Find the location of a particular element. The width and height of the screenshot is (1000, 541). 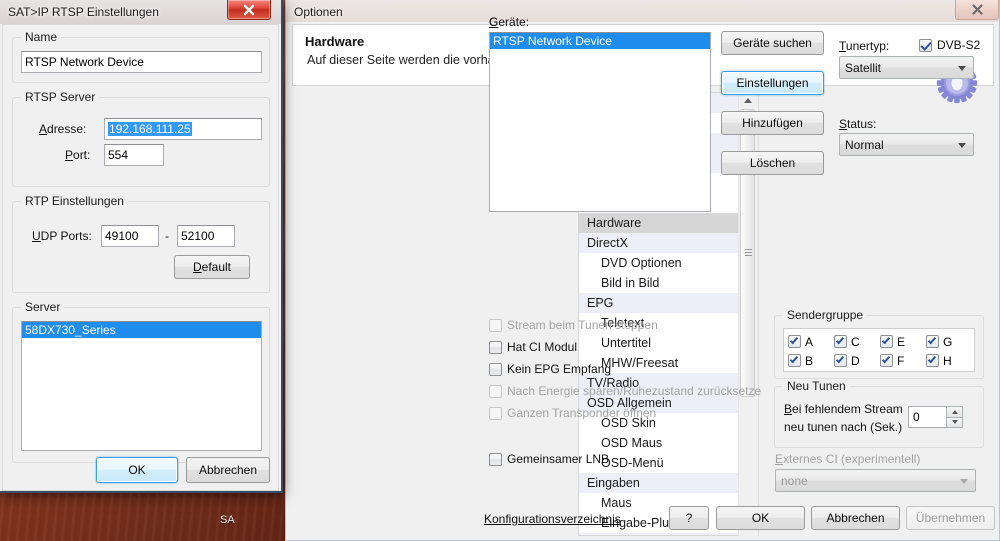

sendergruppe-checkbox-grid: A C E G B D F H is located at coordinates (880, 351).